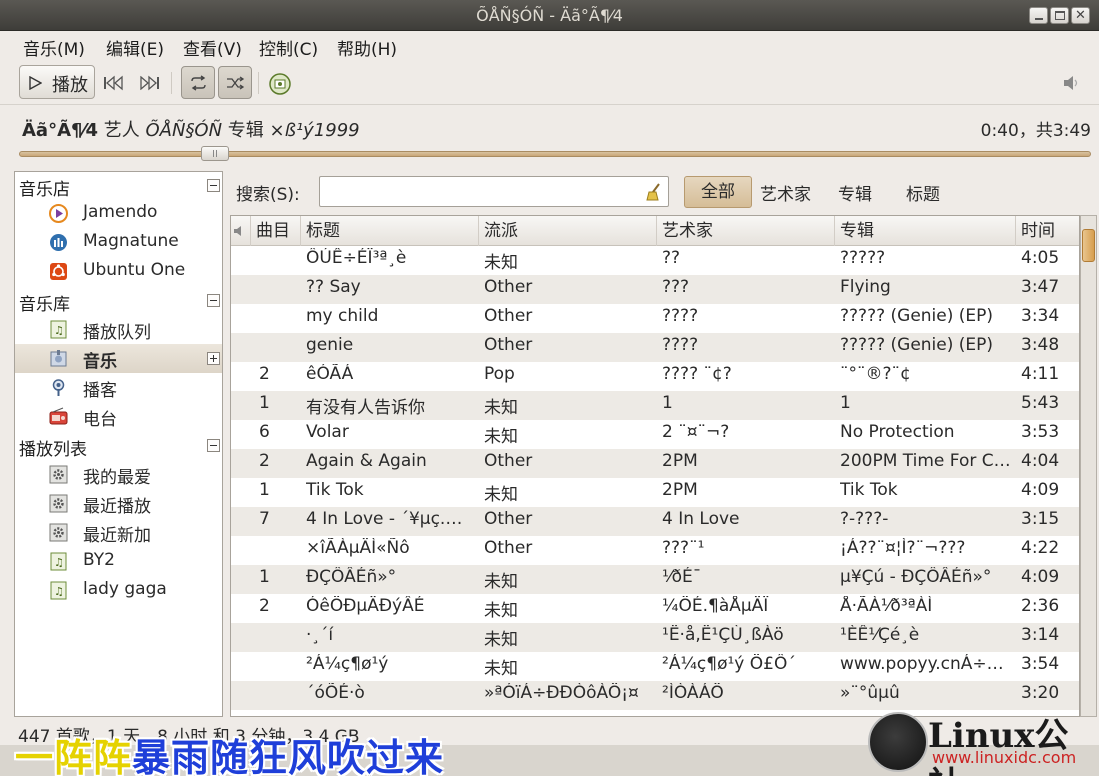 The width and height of the screenshot is (1099, 776). I want to click on table-cell: Other, so click(508, 519).